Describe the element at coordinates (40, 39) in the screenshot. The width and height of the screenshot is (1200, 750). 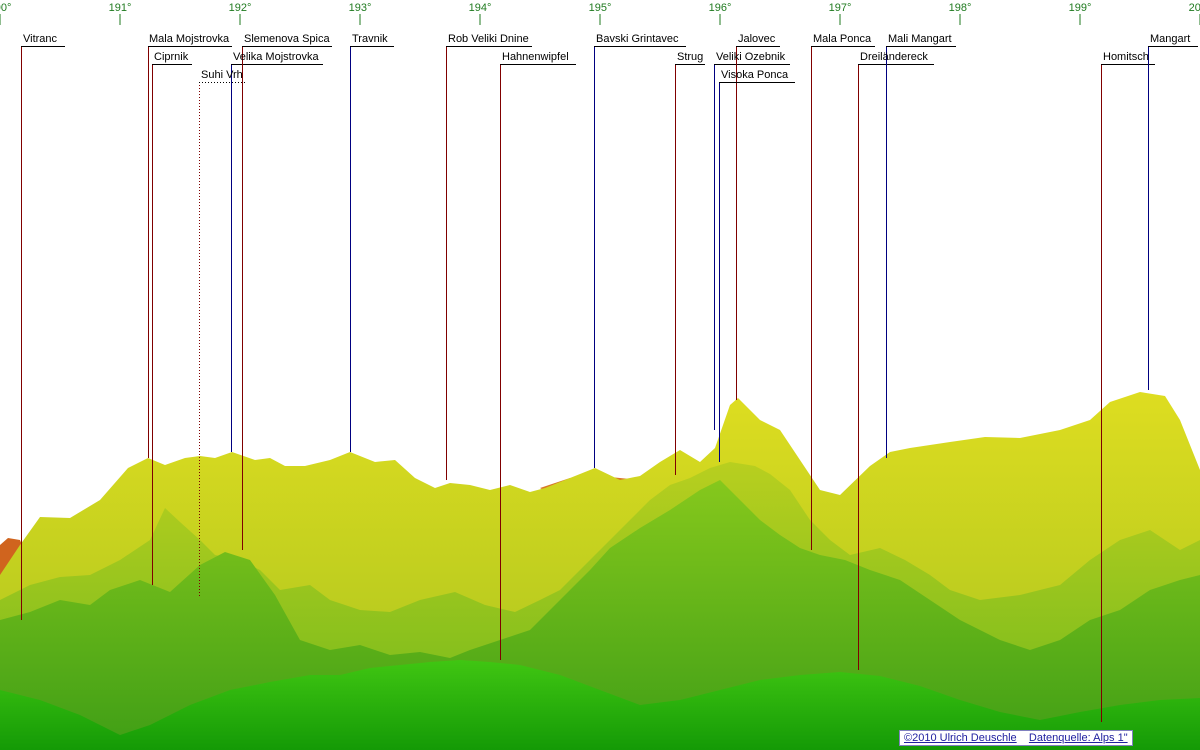
I see `peak-label: Vitranc` at that location.